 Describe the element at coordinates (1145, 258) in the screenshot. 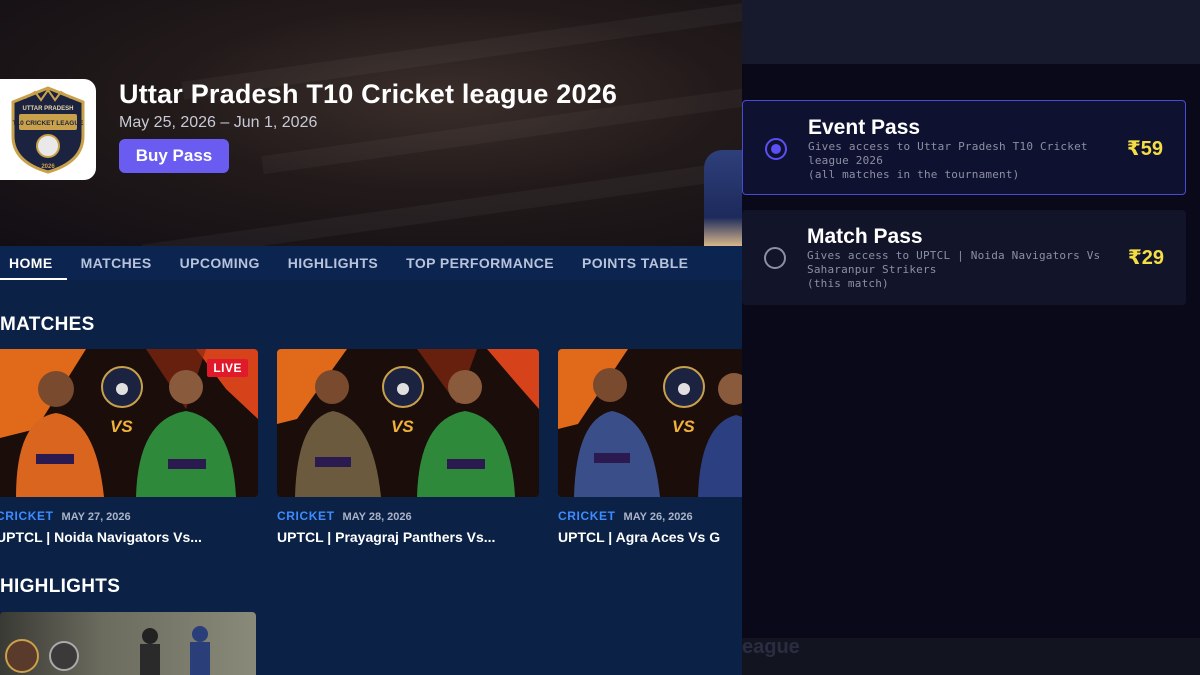

I see `match-pass-price: ₹29` at that location.